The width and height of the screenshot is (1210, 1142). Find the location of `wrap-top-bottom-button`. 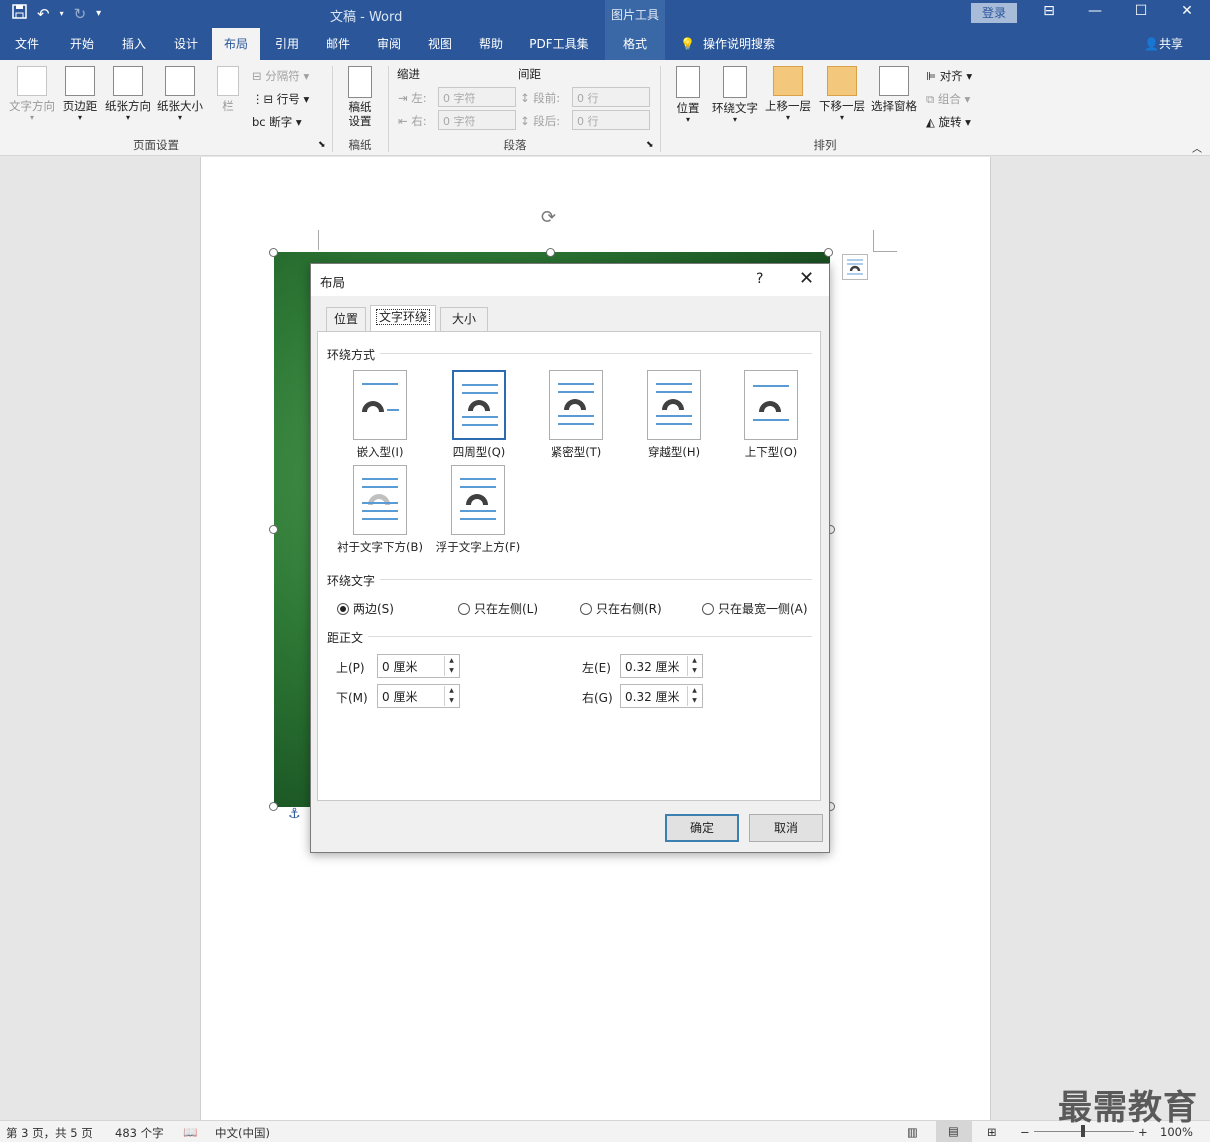

wrap-top-bottom-button is located at coordinates (771, 405).